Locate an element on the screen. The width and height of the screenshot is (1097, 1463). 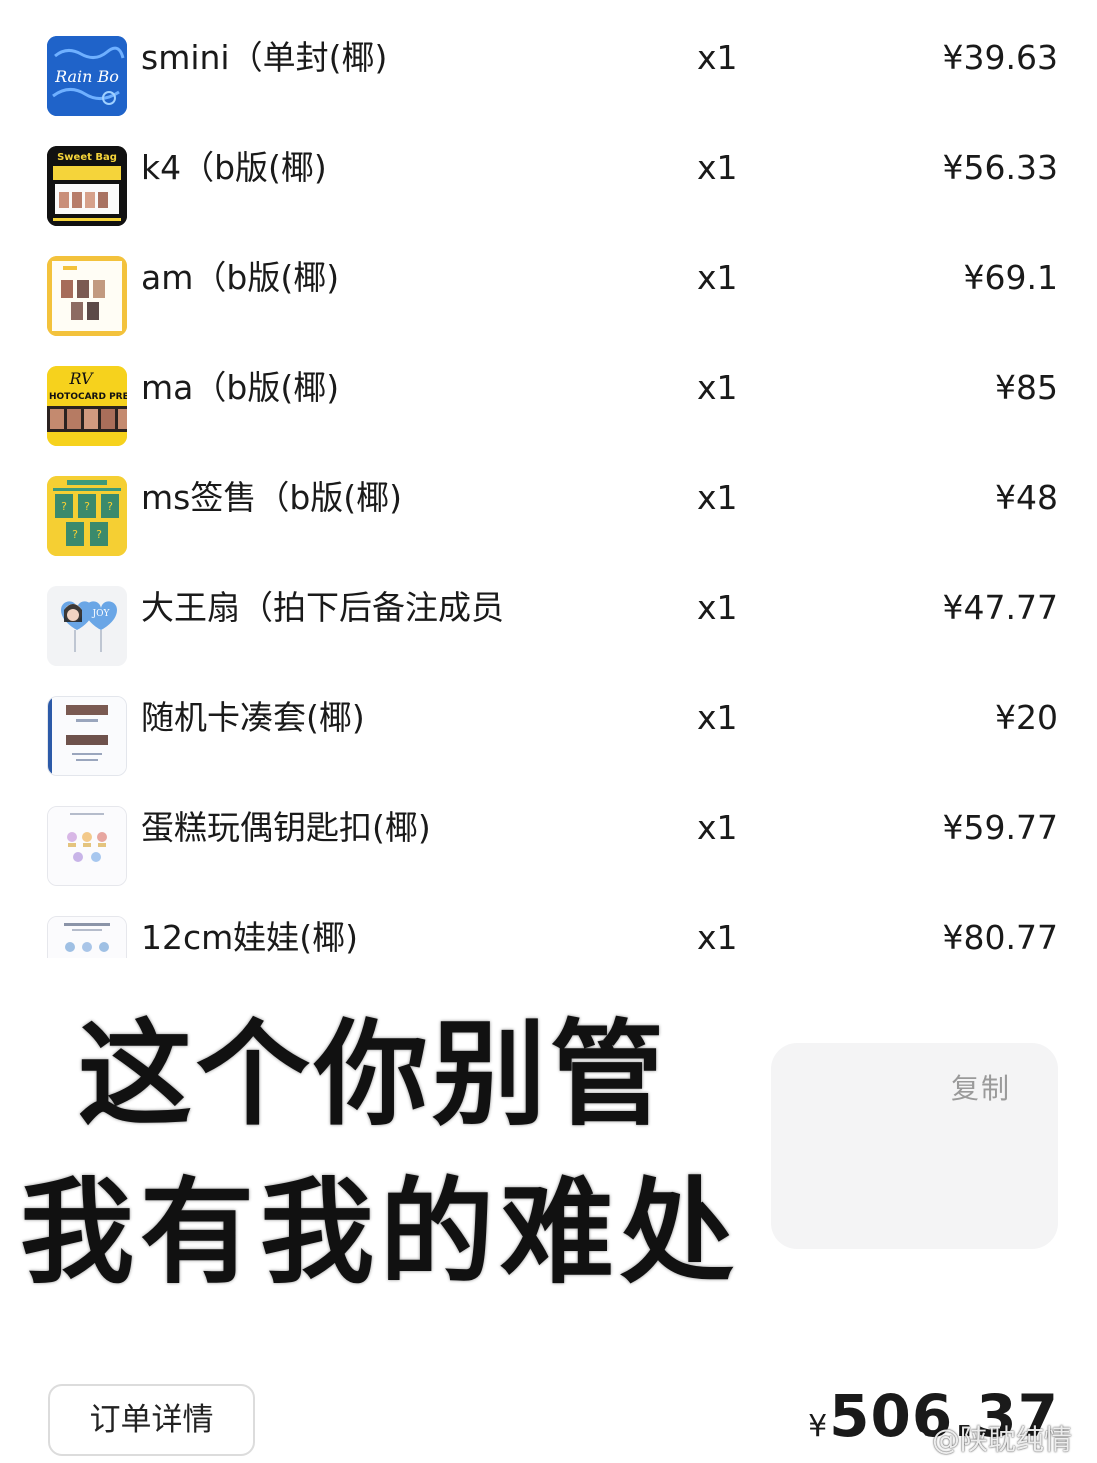
order-item-row: Rain Bo smini（单封(椰) x1 ¥39.63 is located at coordinates (548, 92).